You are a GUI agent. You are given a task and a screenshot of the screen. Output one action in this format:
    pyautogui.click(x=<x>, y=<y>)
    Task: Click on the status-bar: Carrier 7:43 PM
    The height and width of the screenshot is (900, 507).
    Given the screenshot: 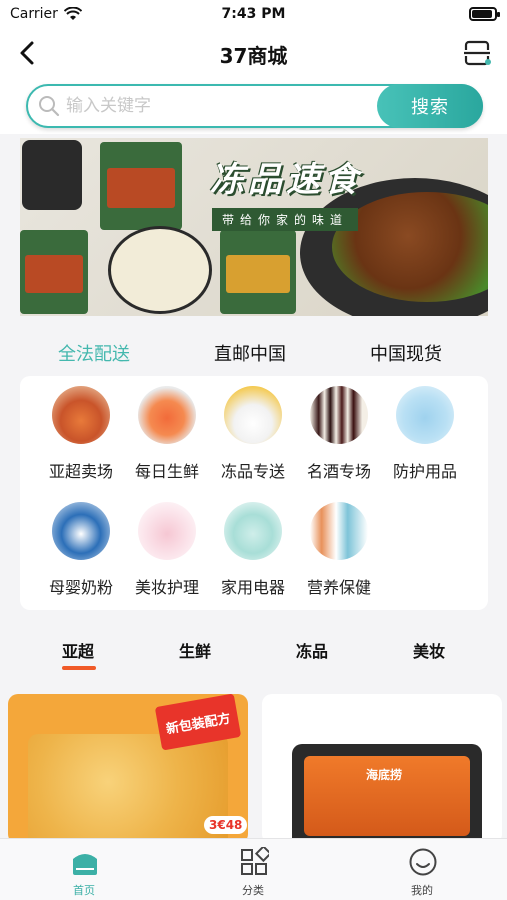 What is the action you would take?
    pyautogui.click(x=253, y=14)
    